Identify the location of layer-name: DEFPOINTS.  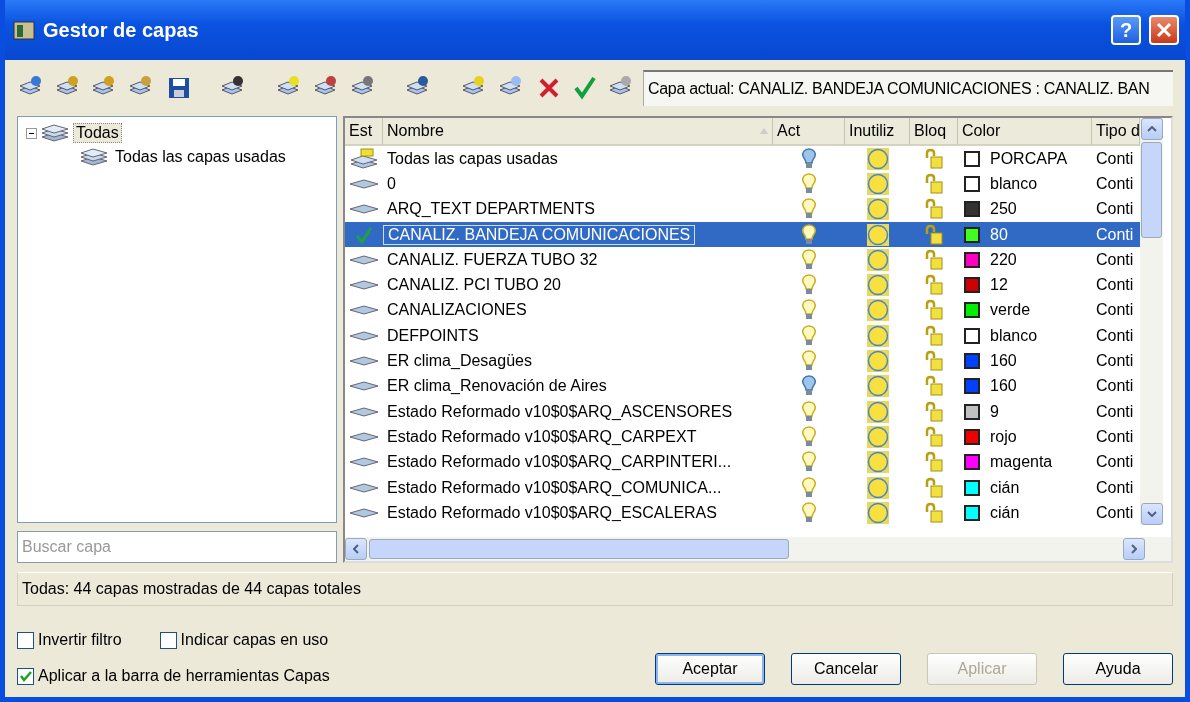
(433, 335).